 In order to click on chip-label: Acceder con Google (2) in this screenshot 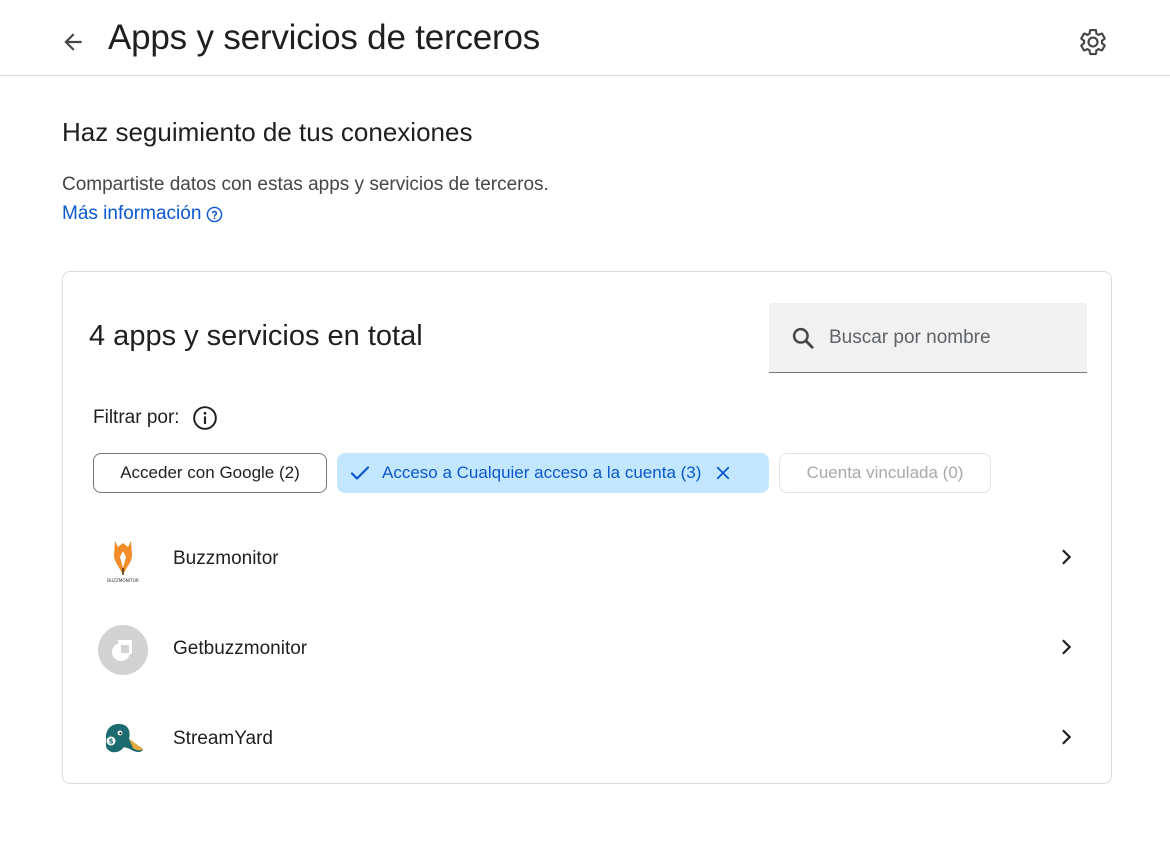, I will do `click(210, 472)`.